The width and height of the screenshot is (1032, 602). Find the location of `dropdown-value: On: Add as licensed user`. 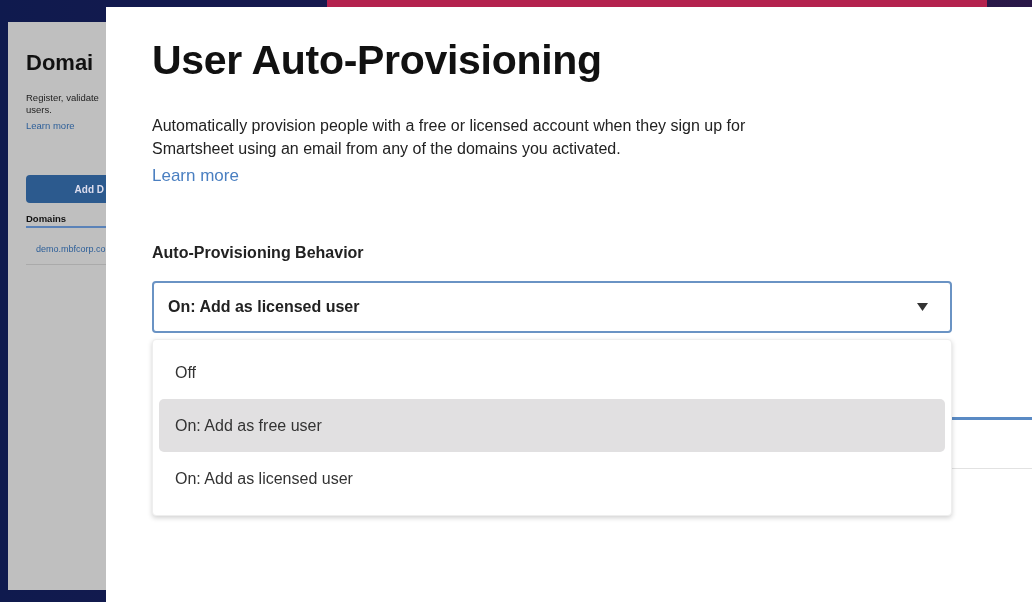

dropdown-value: On: Add as licensed user is located at coordinates (264, 307).